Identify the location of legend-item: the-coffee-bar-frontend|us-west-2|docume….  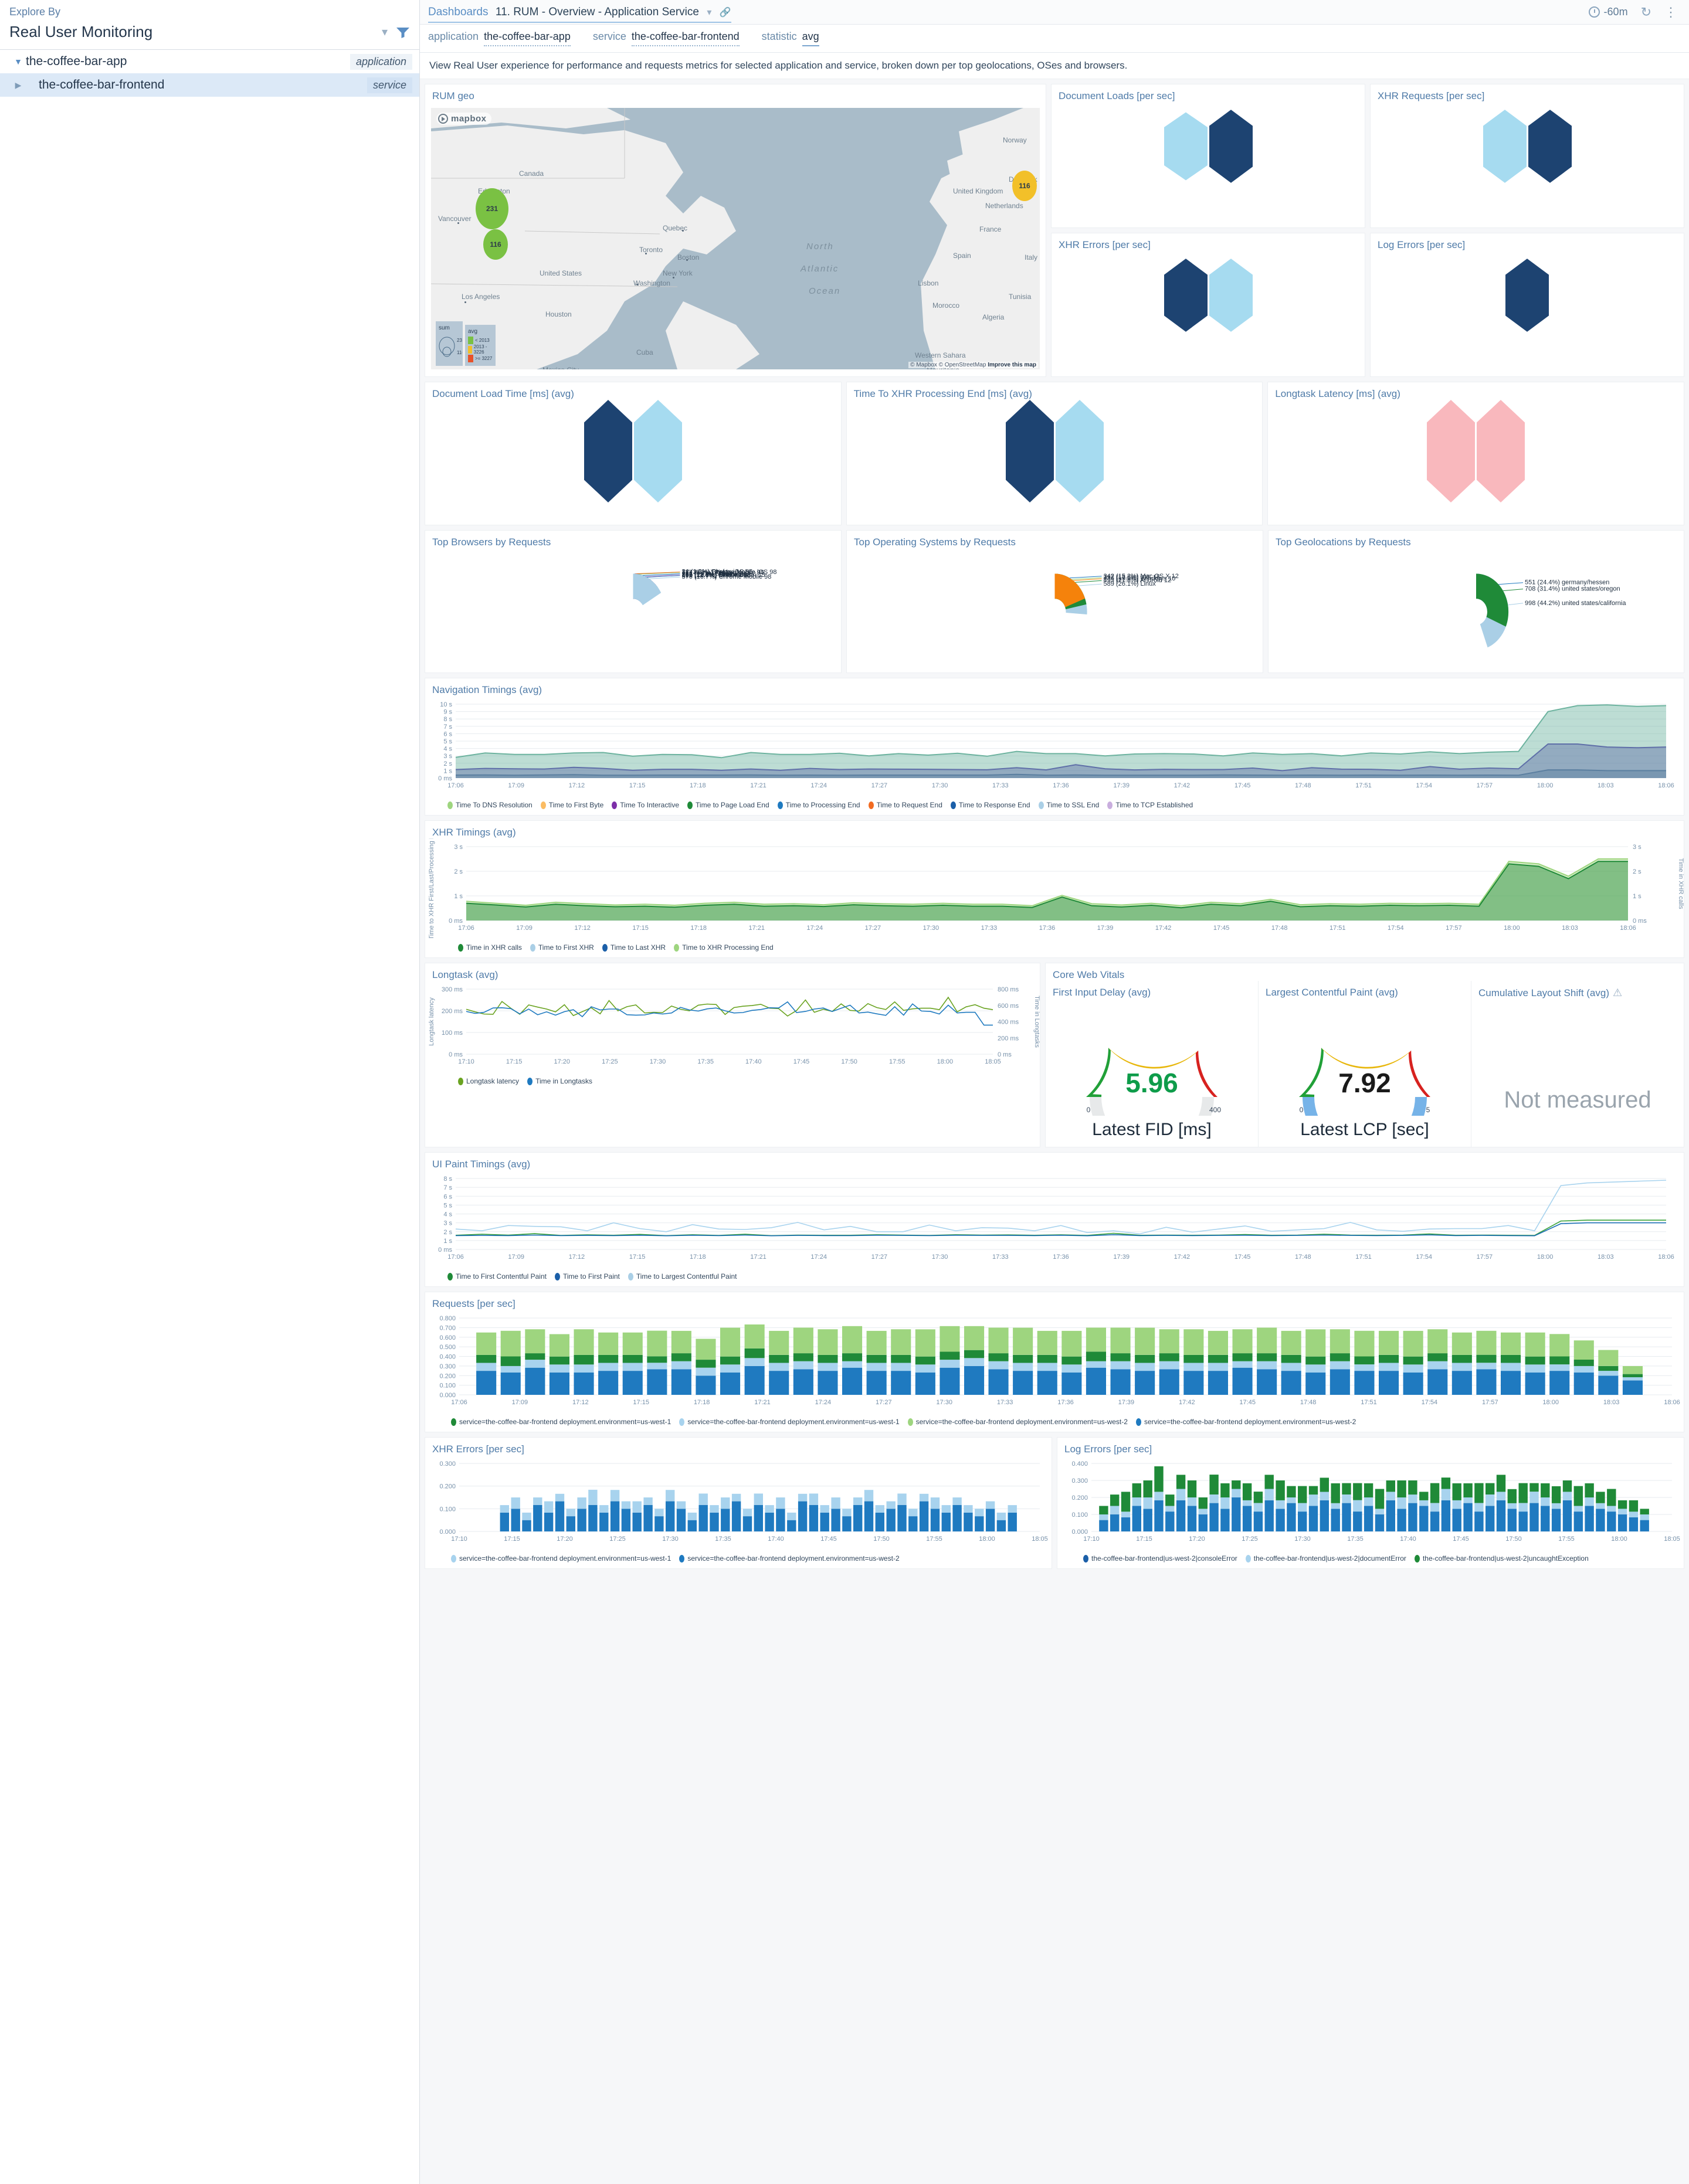
(1325, 1558).